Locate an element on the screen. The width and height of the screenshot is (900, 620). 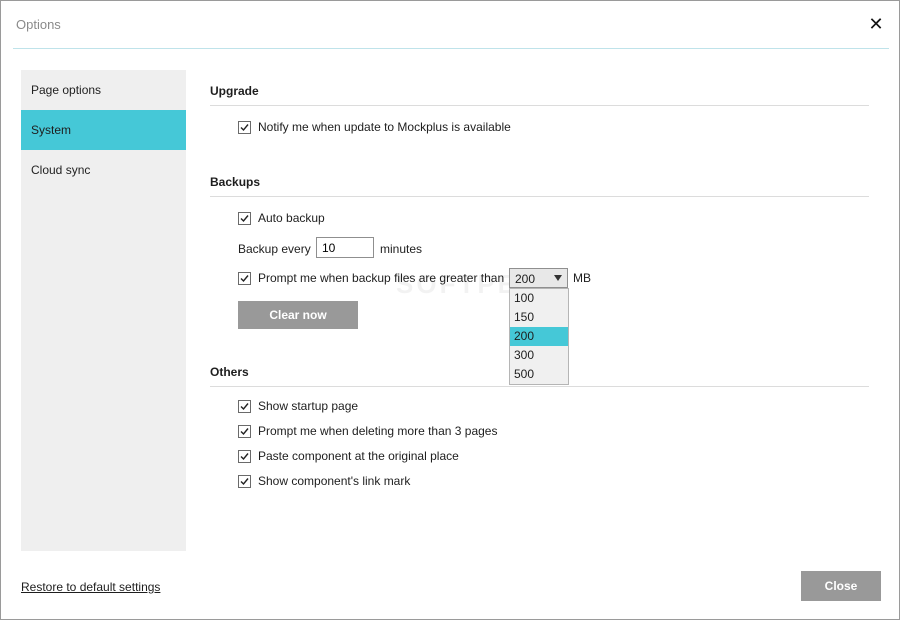
show-startup-checkbox is located at coordinates (244, 406).